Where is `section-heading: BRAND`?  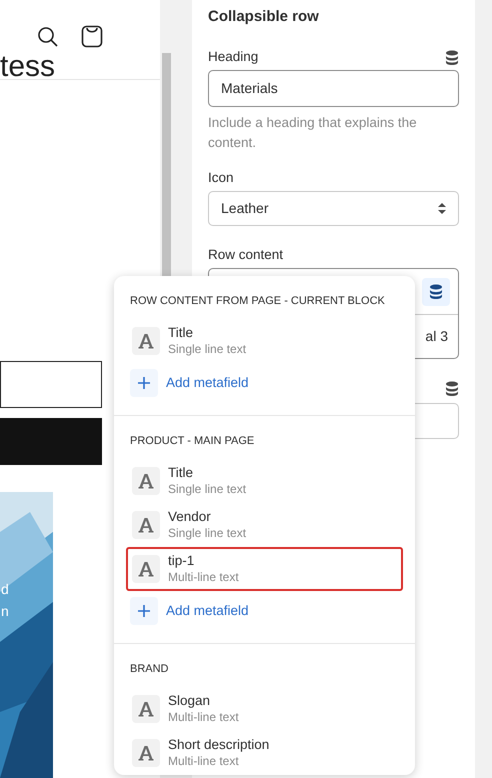
section-heading: BRAND is located at coordinates (150, 669).